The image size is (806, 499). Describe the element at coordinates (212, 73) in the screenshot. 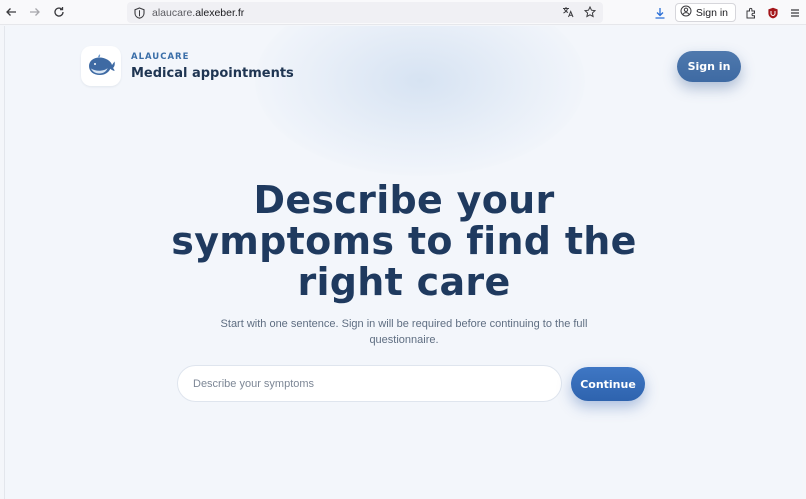

I see `brand-tagline: Medical appointments` at that location.